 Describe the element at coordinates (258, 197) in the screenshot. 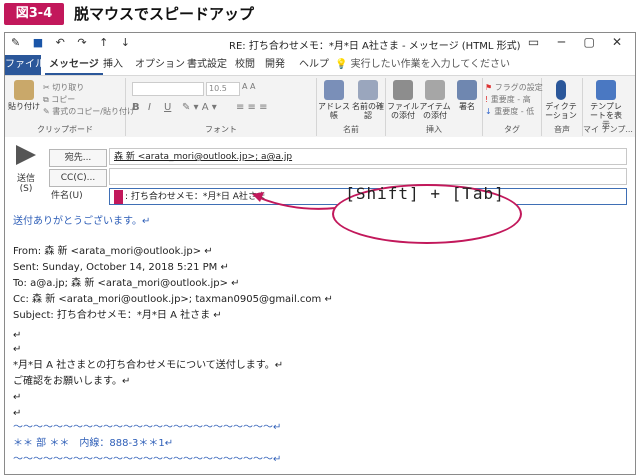

I see `callout-arrowhead` at that location.